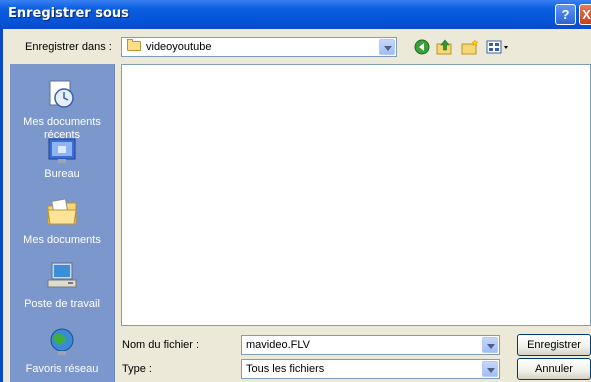  I want to click on network-places-icon, so click(62, 341).